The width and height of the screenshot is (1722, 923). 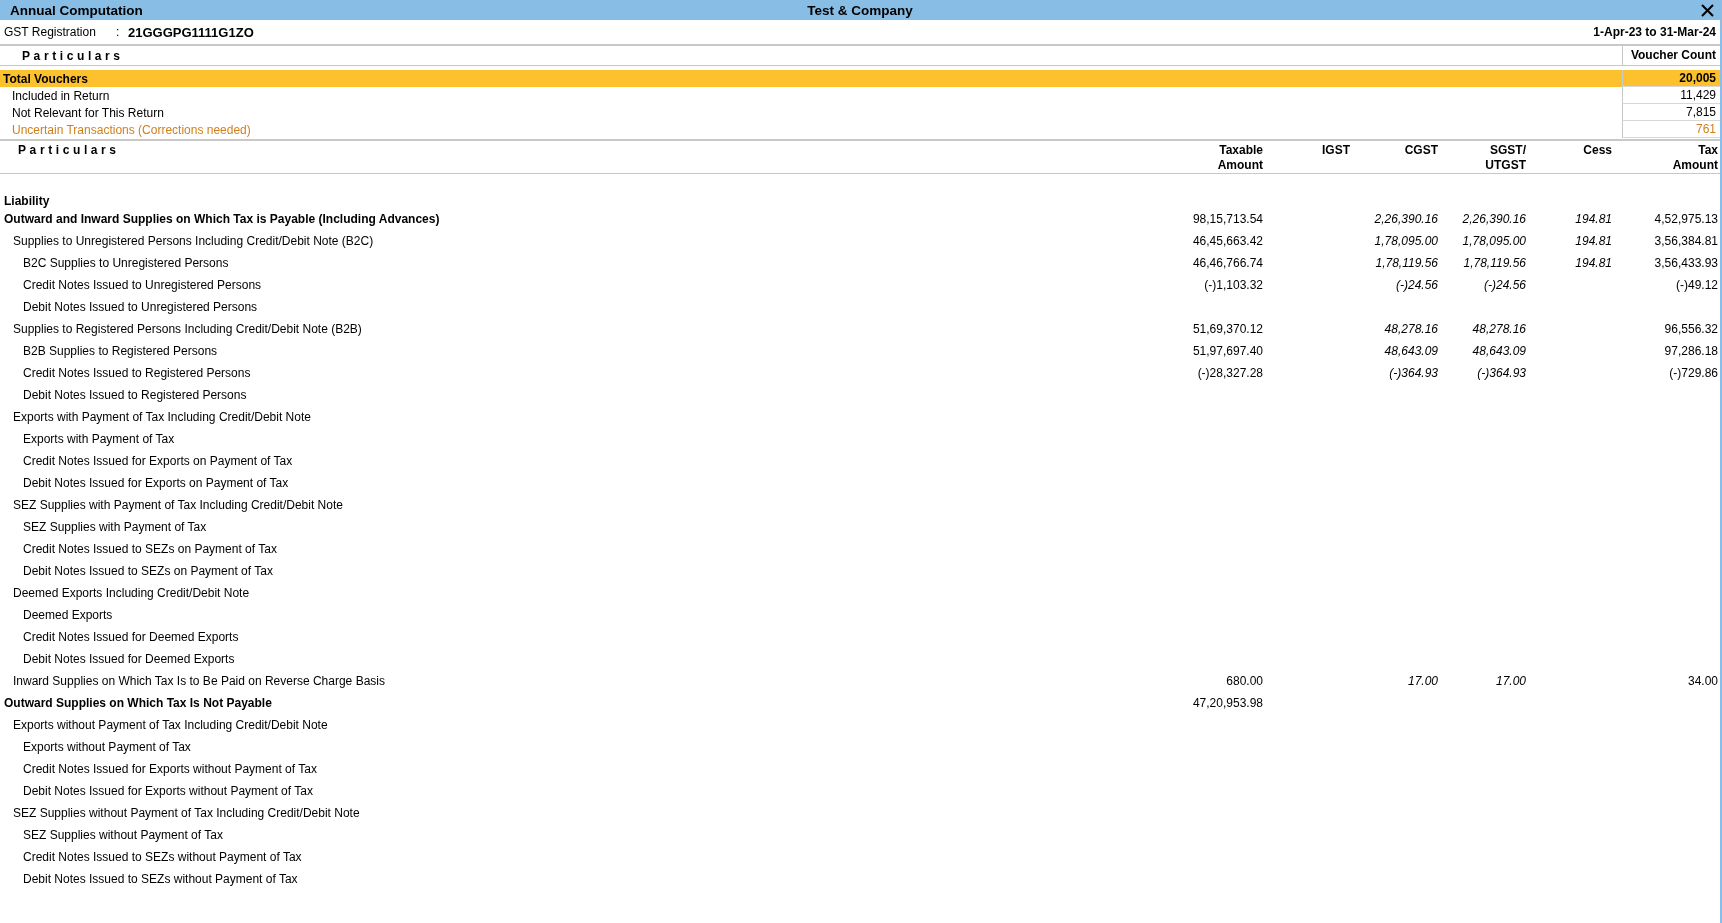 I want to click on row-label: Credit Notes Issued to Unregistered Persons, so click(x=582, y=285).